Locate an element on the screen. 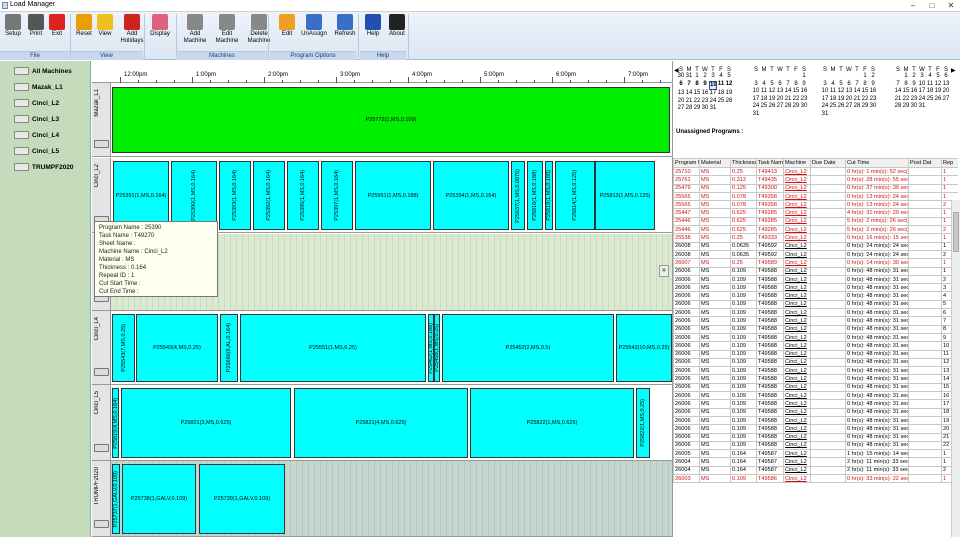  add-machine-button: Add Machine is located at coordinates (195, 29).